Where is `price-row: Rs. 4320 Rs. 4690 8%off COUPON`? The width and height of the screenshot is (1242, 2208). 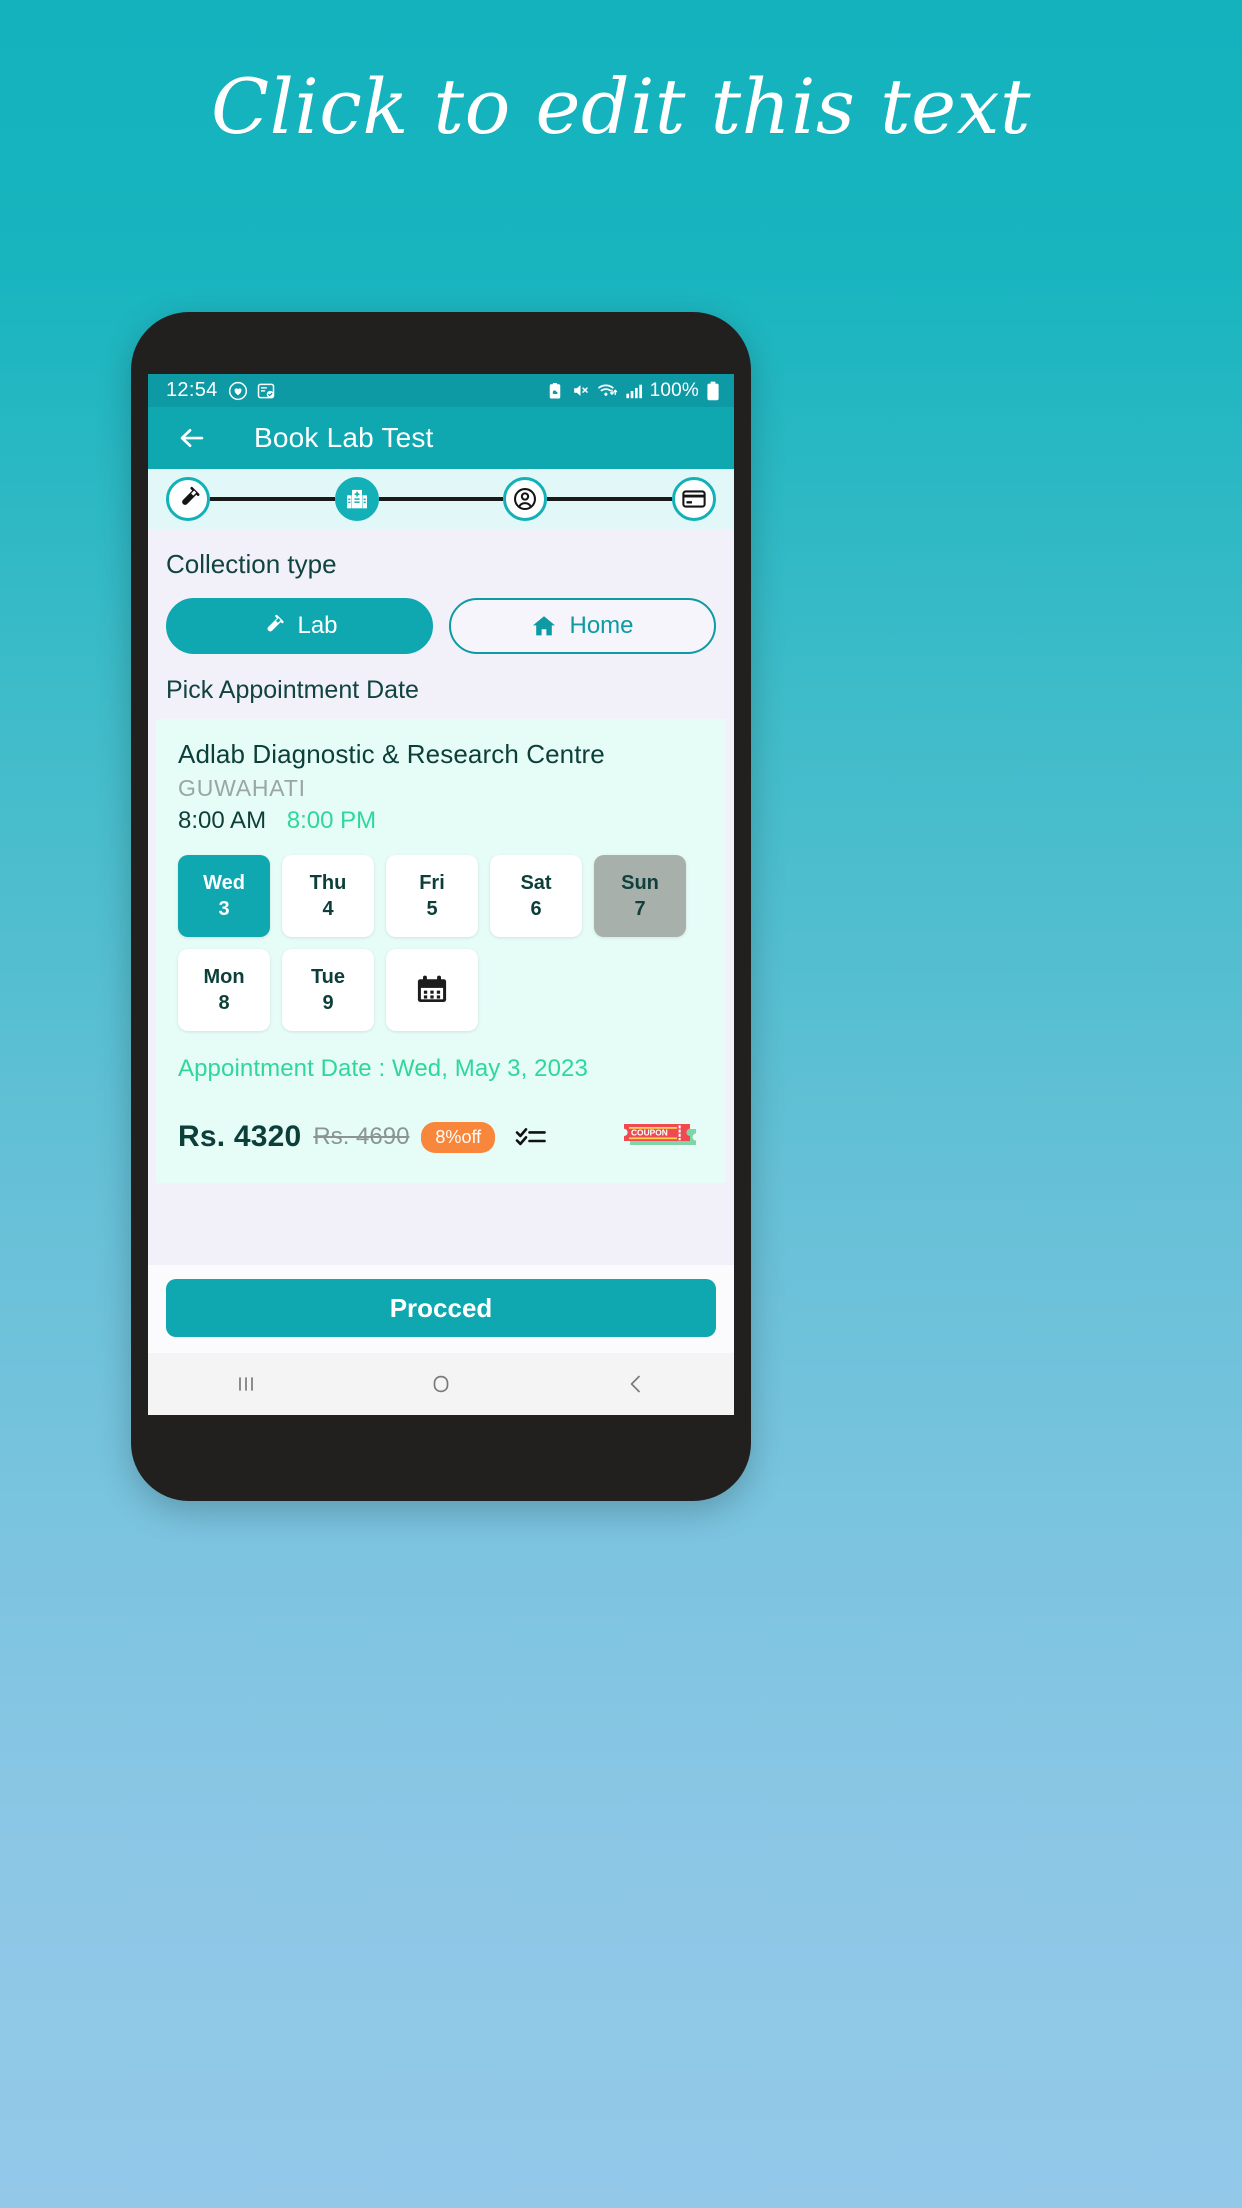
price-row: Rs. 4320 Rs. 4690 8%off COUPON is located at coordinates (441, 1137).